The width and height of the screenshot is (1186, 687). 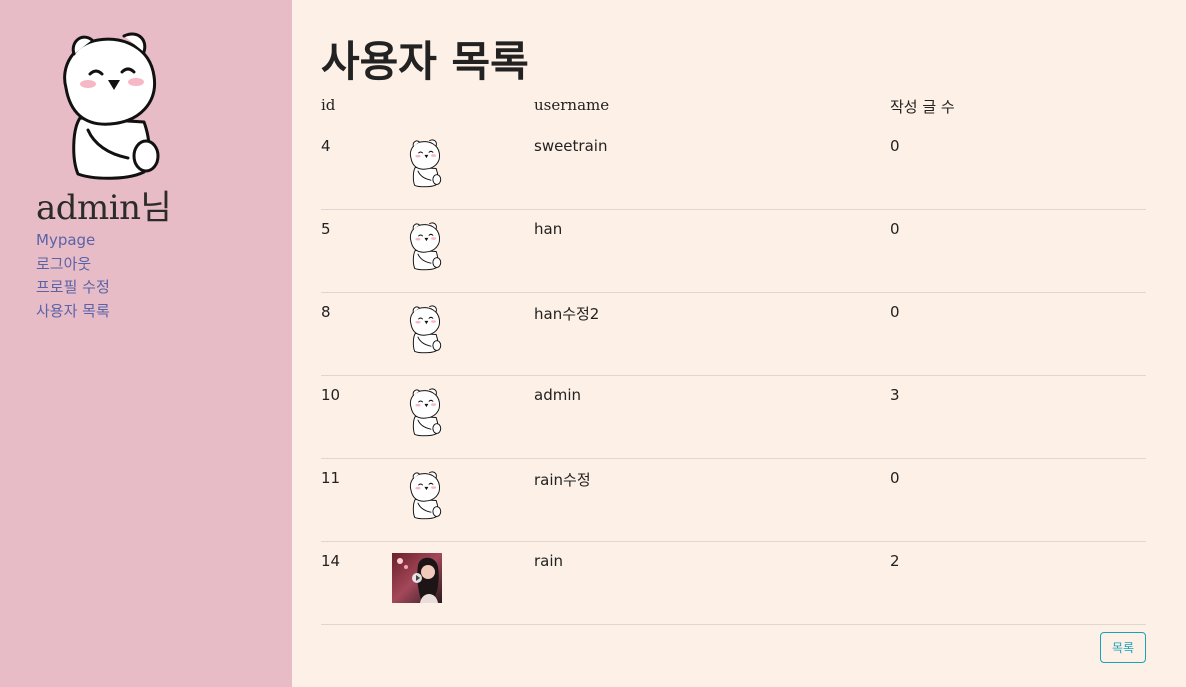 What do you see at coordinates (895, 561) in the screenshot?
I see `row-post-count: 2` at bounding box center [895, 561].